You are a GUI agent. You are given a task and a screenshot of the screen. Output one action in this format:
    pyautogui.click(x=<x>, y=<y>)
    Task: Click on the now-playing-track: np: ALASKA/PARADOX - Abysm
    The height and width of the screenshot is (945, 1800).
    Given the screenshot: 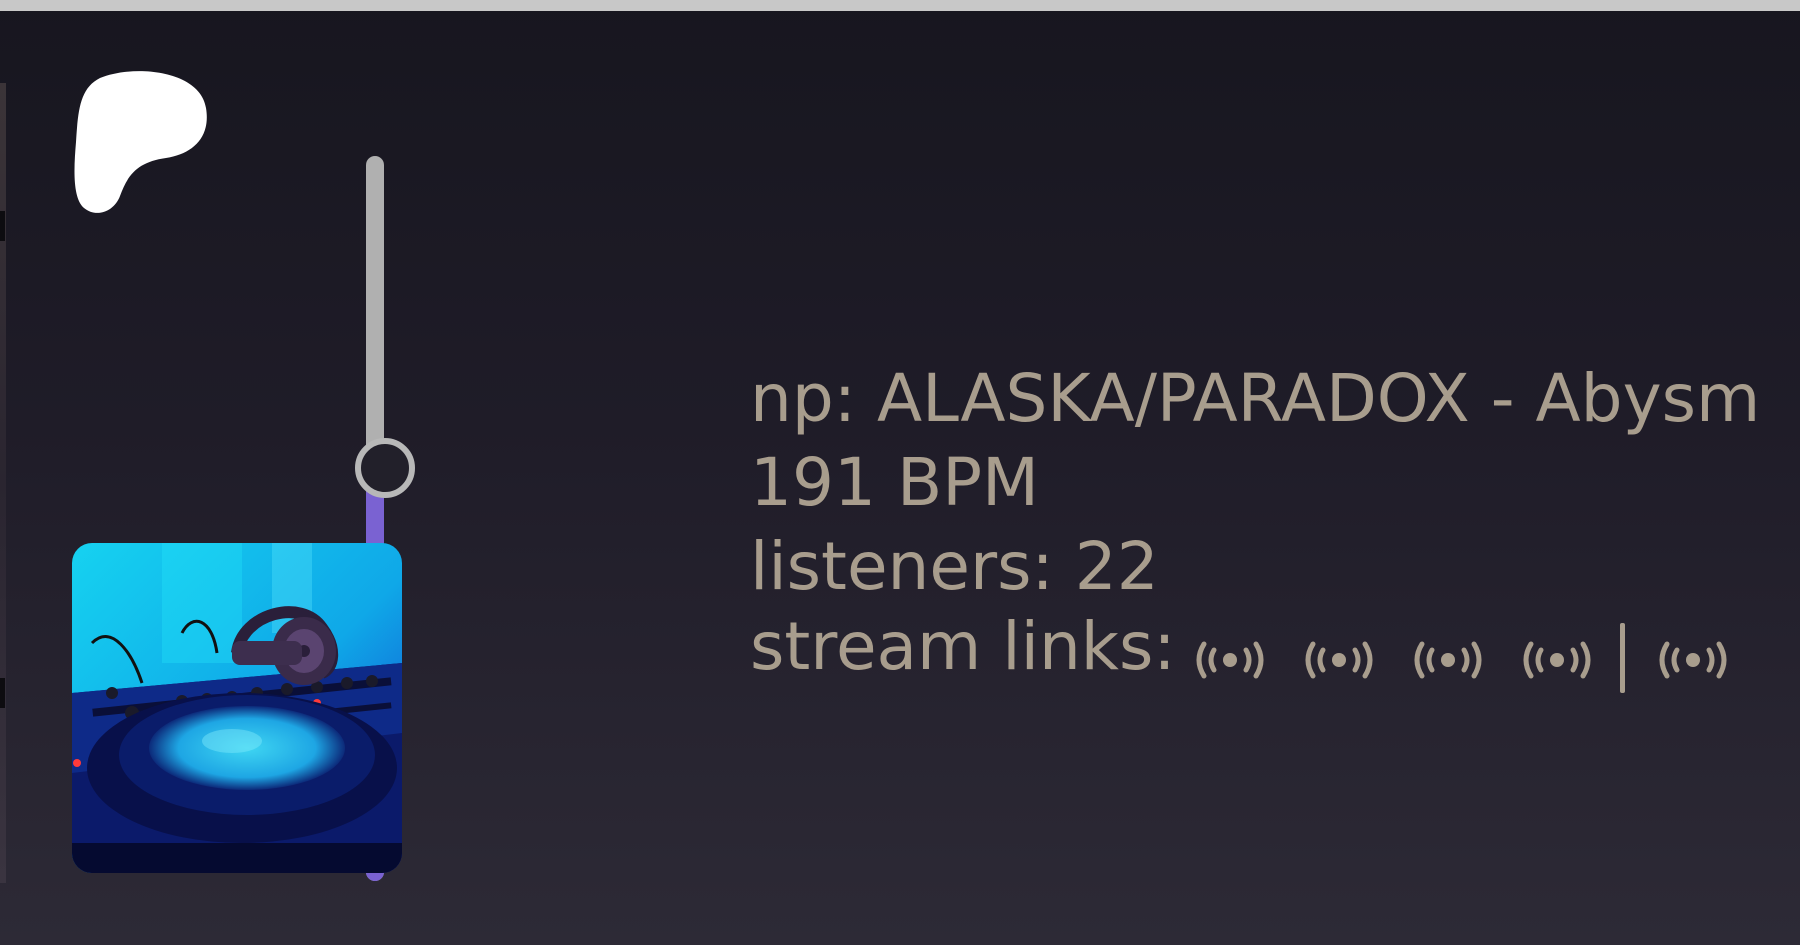 What is the action you would take?
    pyautogui.click(x=1255, y=398)
    